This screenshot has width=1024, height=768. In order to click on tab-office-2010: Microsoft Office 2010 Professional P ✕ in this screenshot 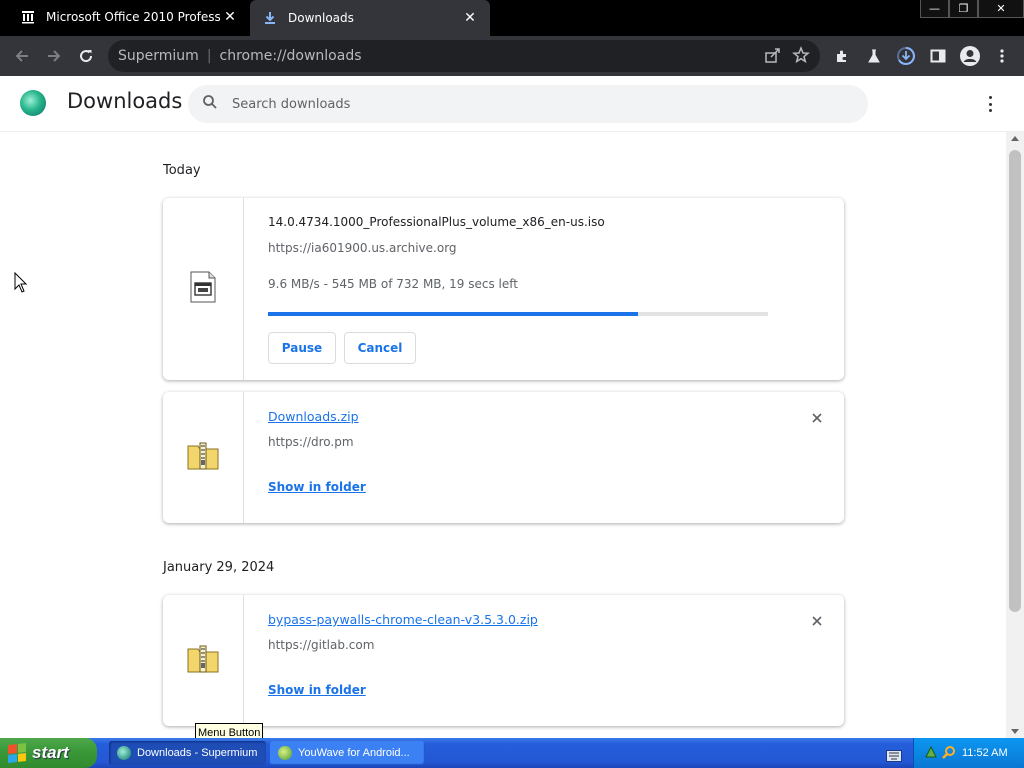, I will do `click(124, 17)`.